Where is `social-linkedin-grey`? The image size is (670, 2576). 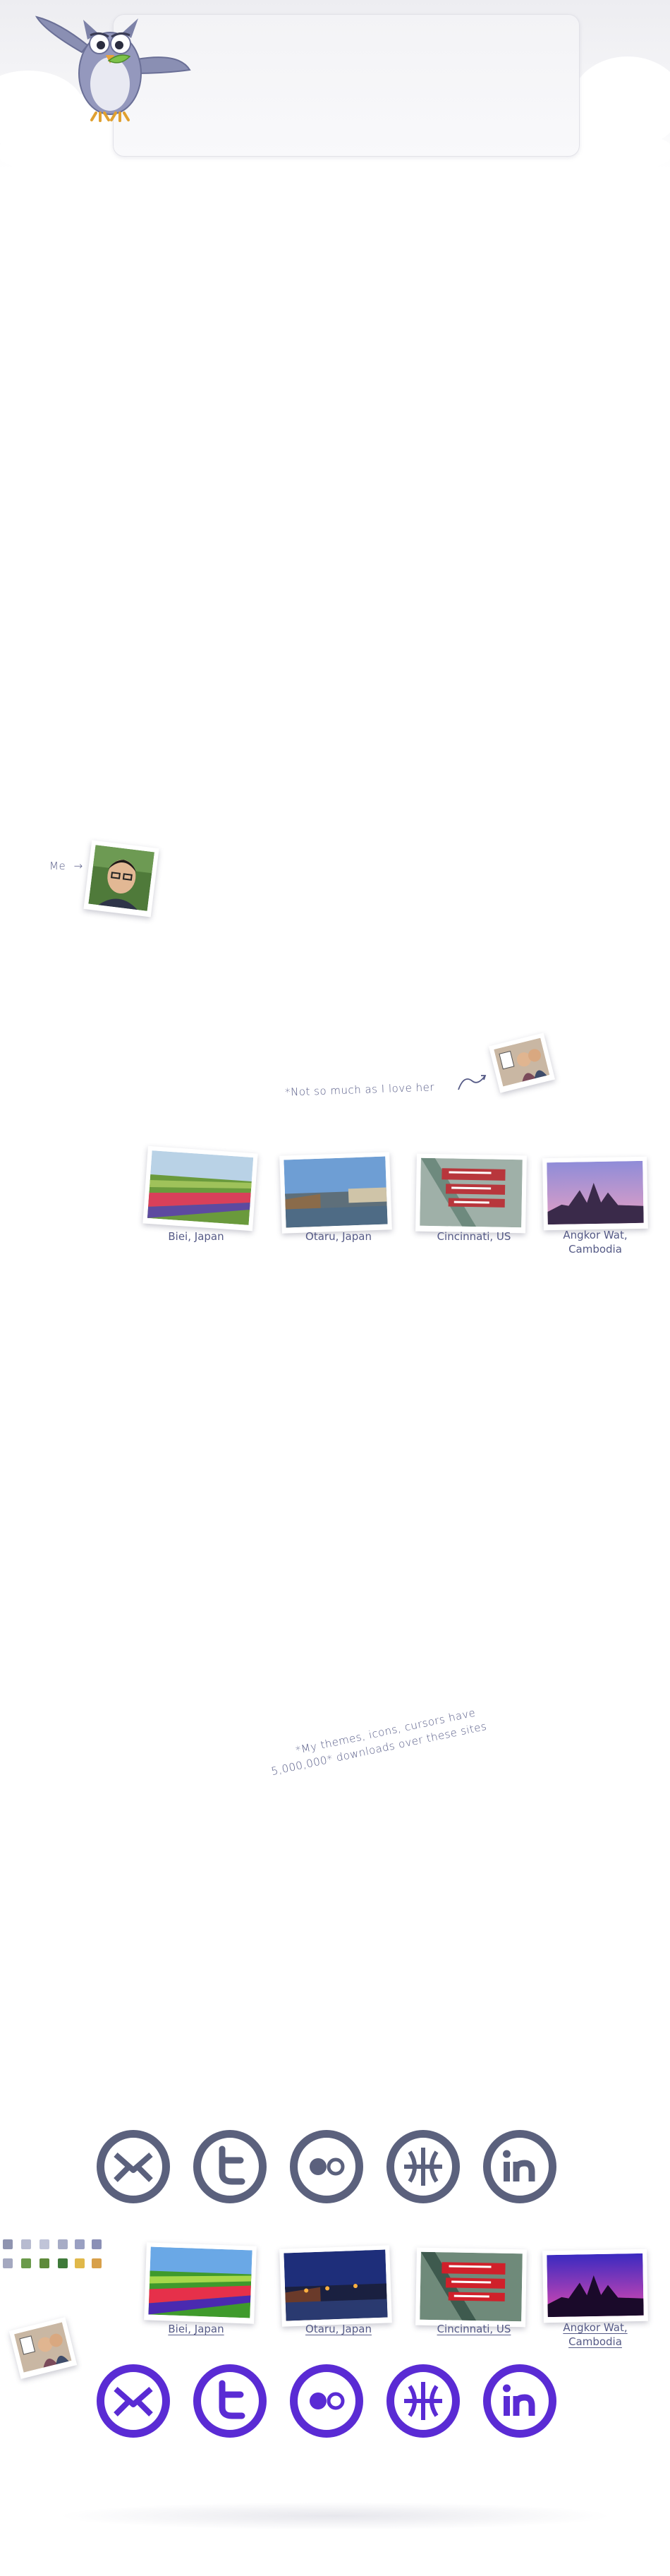 social-linkedin-grey is located at coordinates (519, 2166).